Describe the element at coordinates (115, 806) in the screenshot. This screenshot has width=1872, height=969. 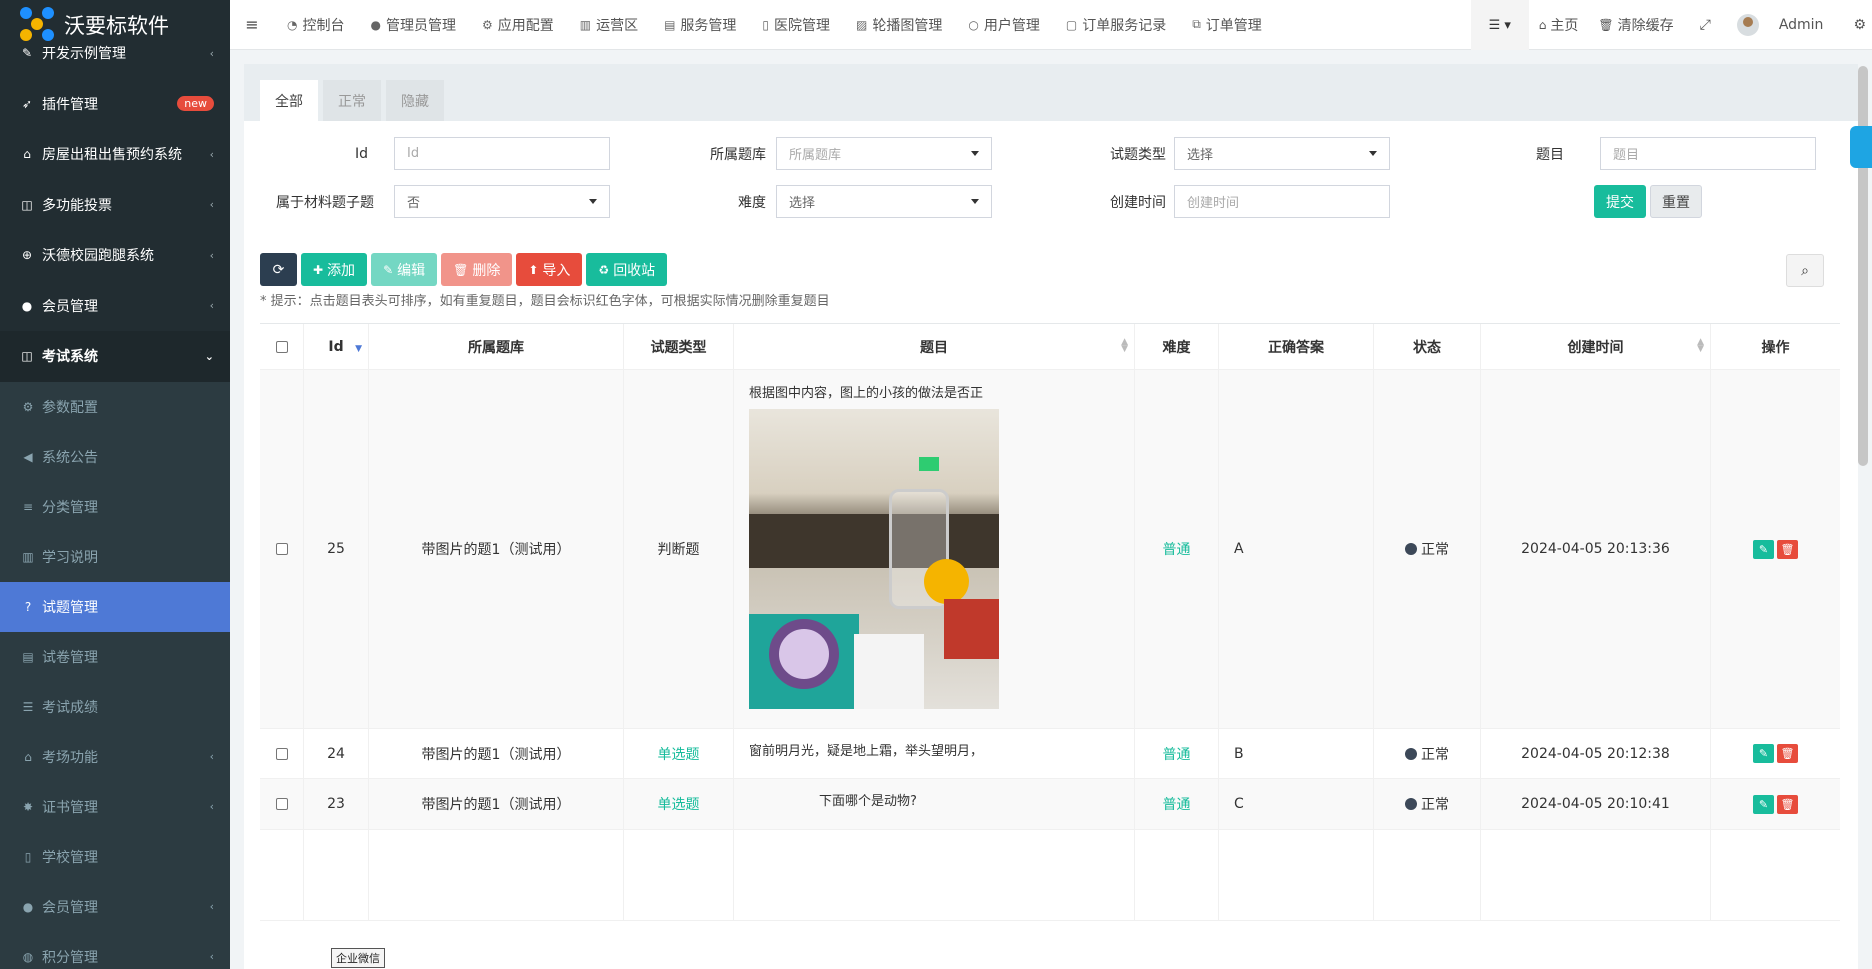
I see `sidebar-subitem-certificates: ✸ 证书管理 ‹` at that location.